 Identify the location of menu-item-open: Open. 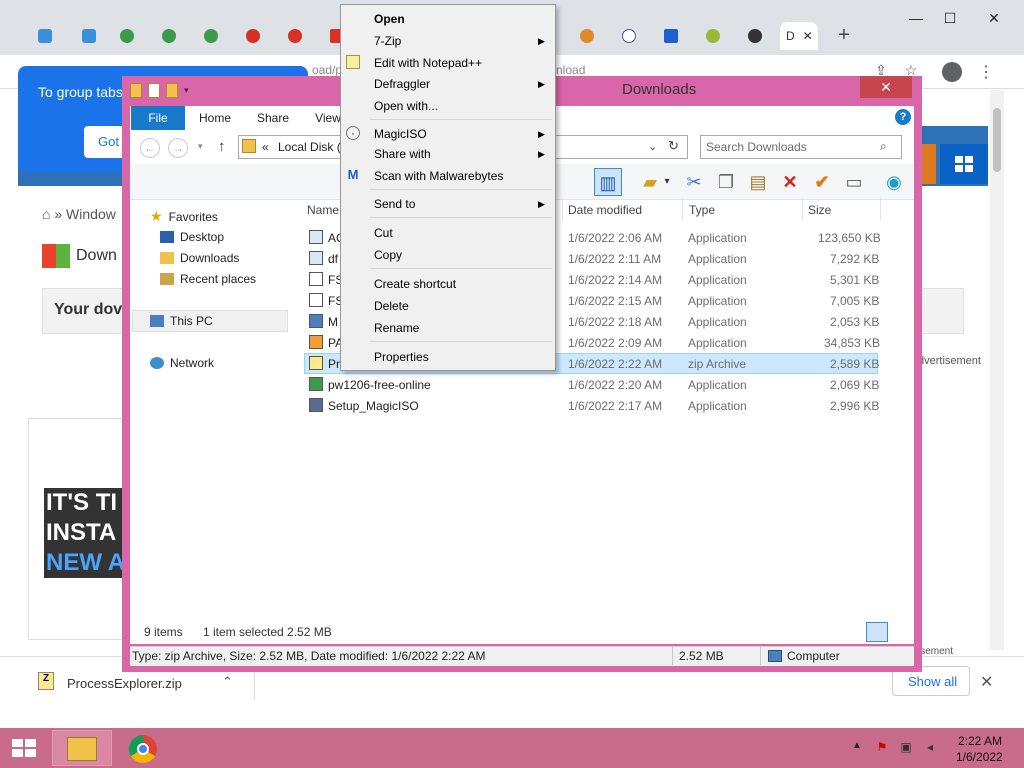
(389, 19).